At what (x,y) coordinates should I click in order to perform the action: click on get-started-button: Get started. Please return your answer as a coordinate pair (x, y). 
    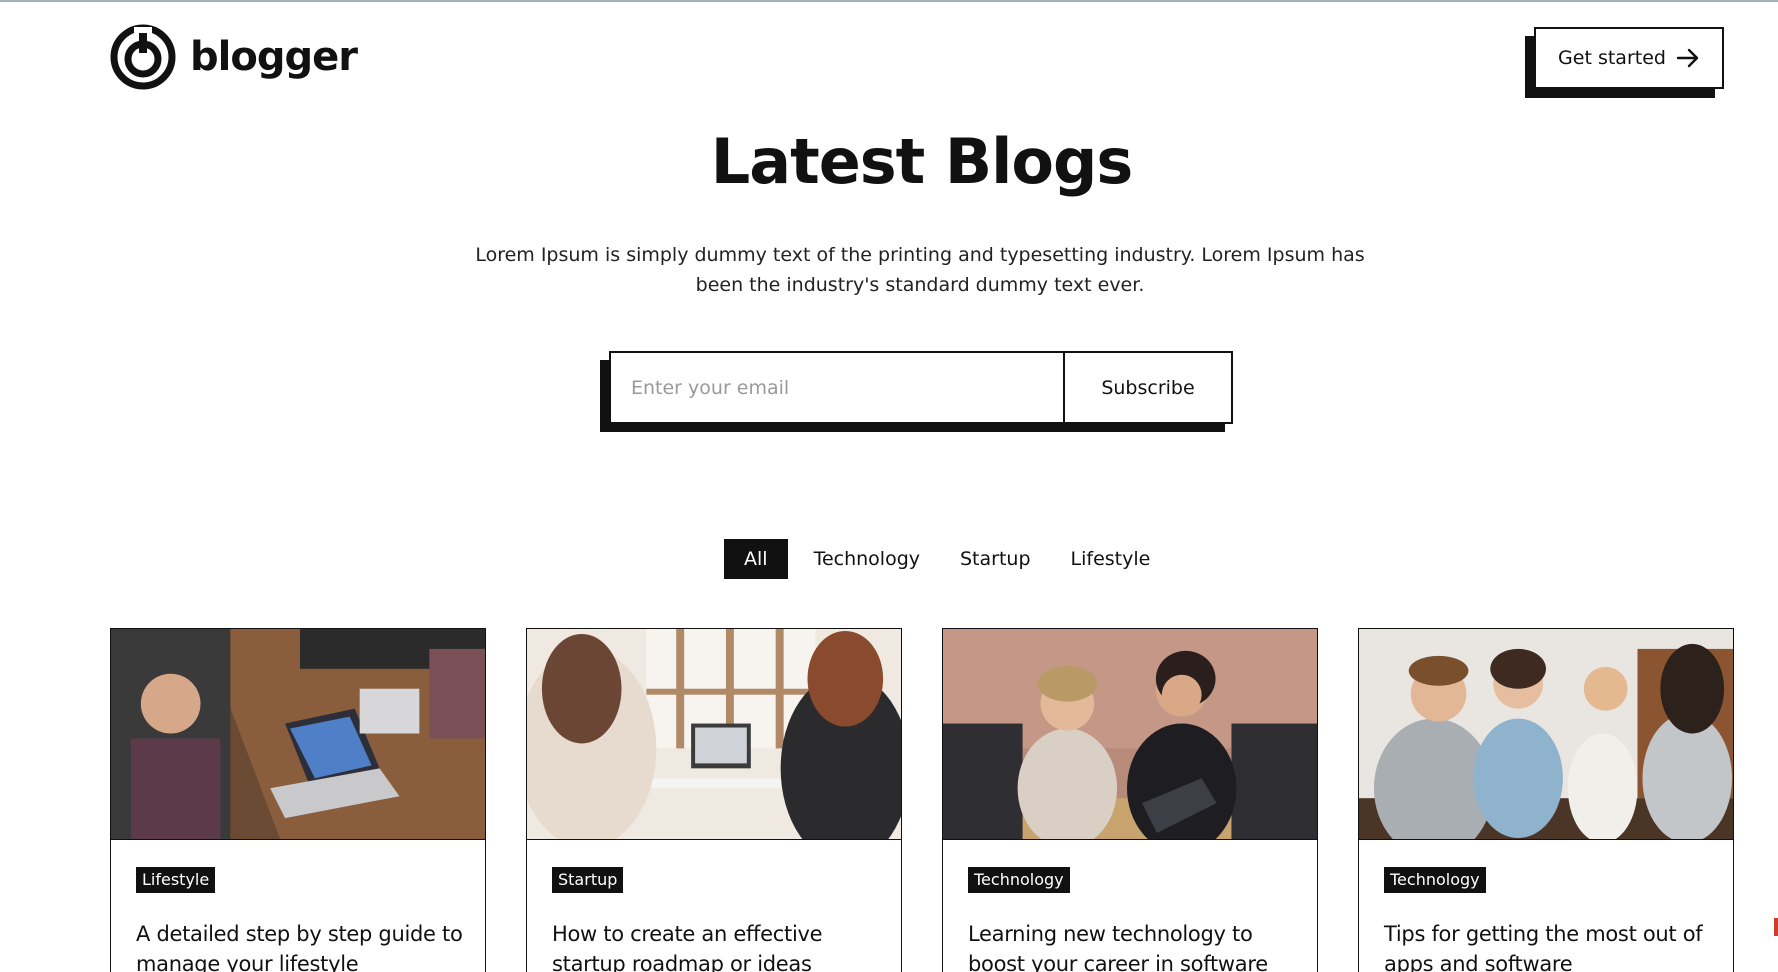
    Looking at the image, I should click on (1629, 58).